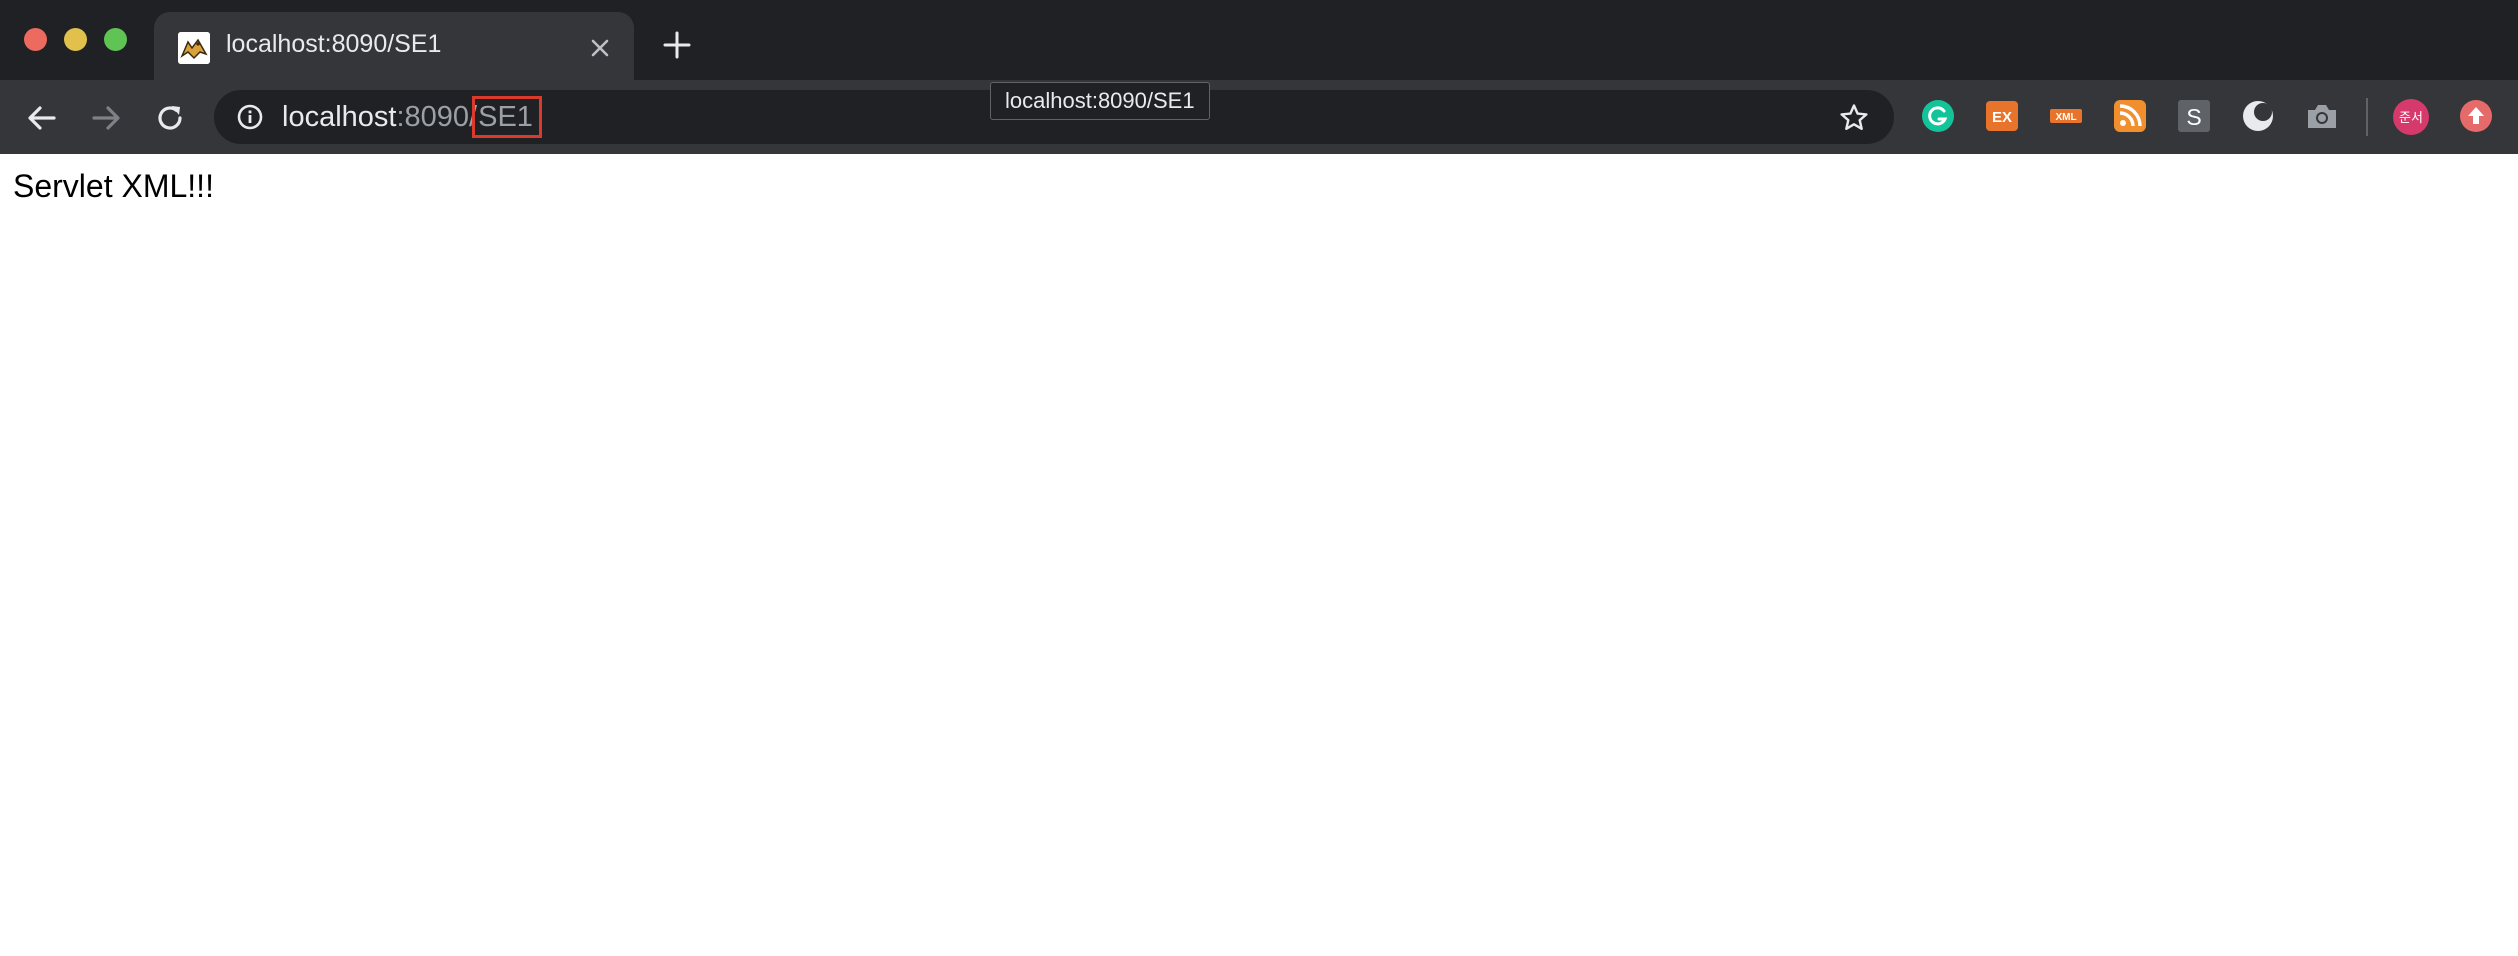  I want to click on xml-extension-label: XML, so click(2065, 117).